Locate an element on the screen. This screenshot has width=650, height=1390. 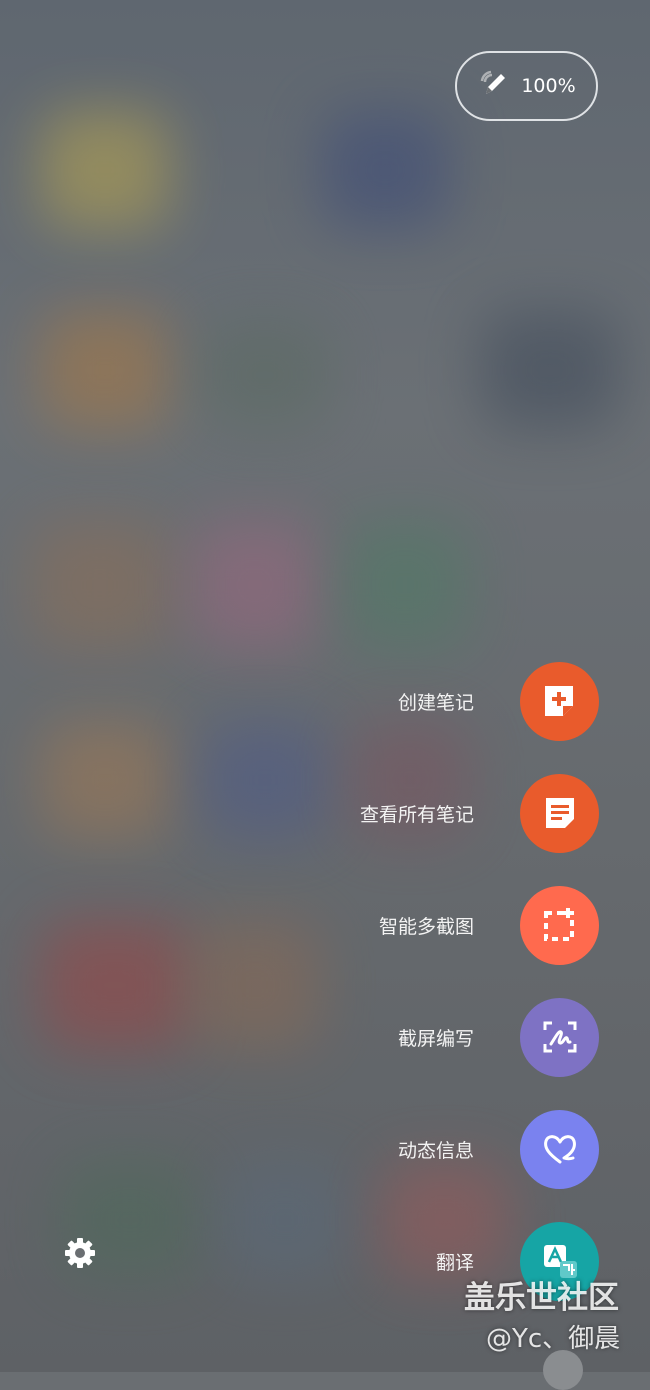
action-label: 翻译 is located at coordinates (454, 1262).